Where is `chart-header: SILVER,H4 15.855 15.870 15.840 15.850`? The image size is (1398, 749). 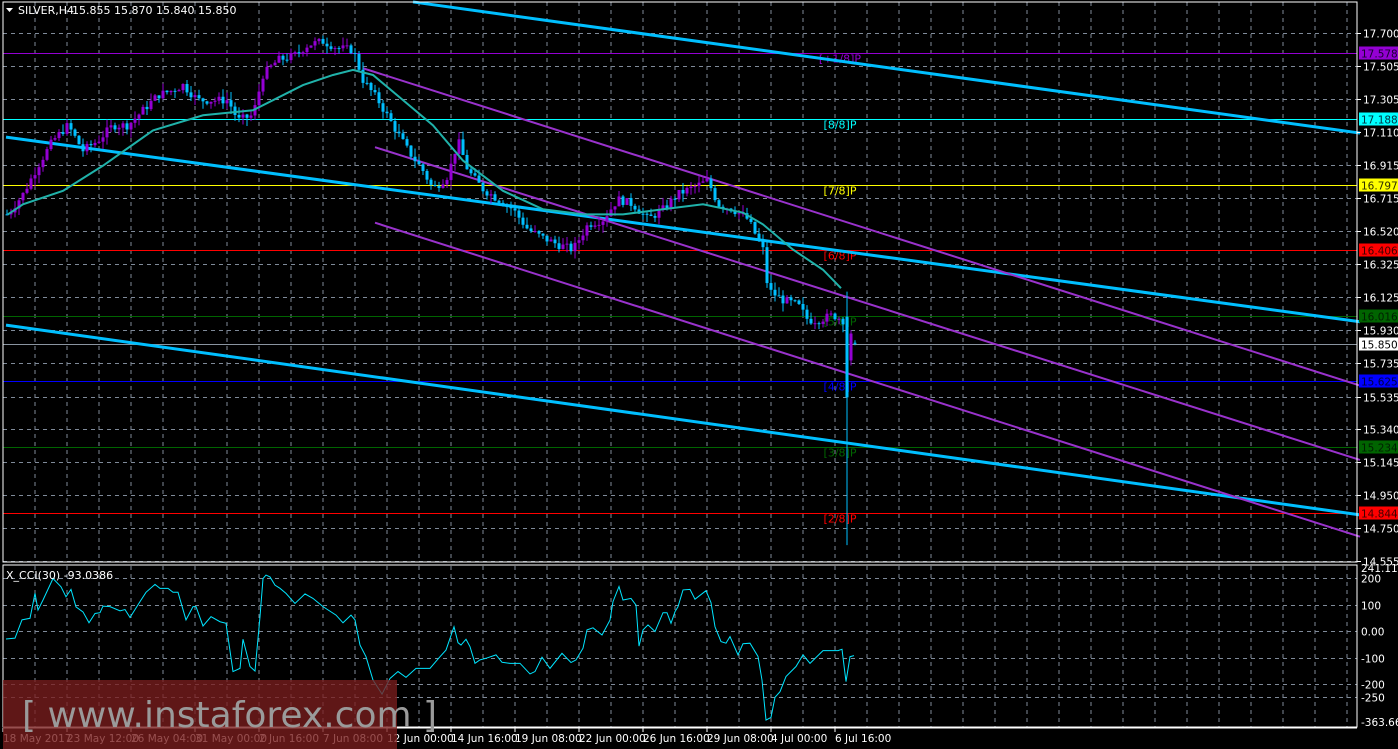 chart-header: SILVER,H4 15.855 15.870 15.840 15.850 is located at coordinates (121, 10).